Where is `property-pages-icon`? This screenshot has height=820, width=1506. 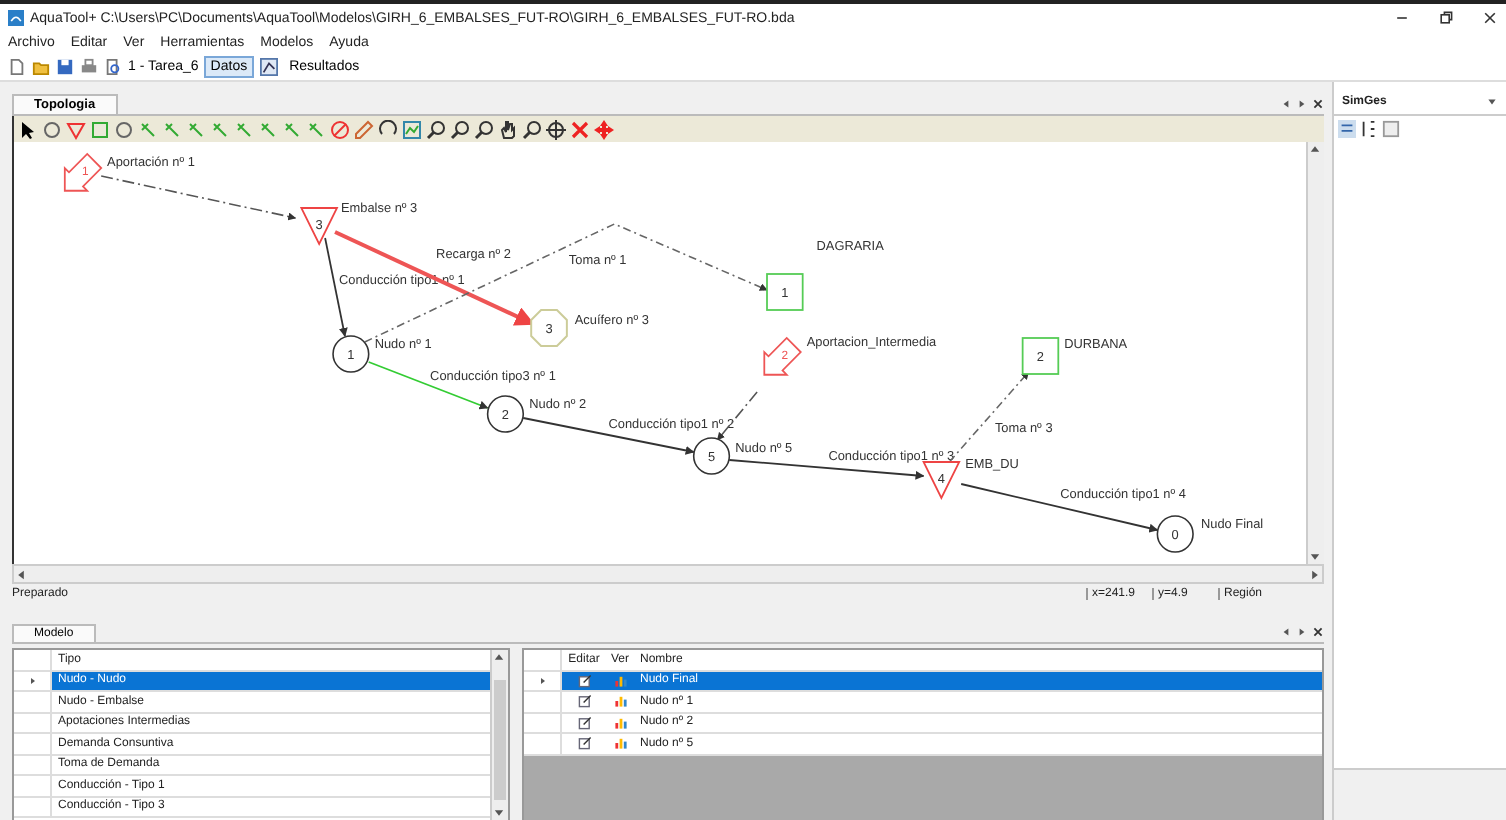 property-pages-icon is located at coordinates (1391, 129).